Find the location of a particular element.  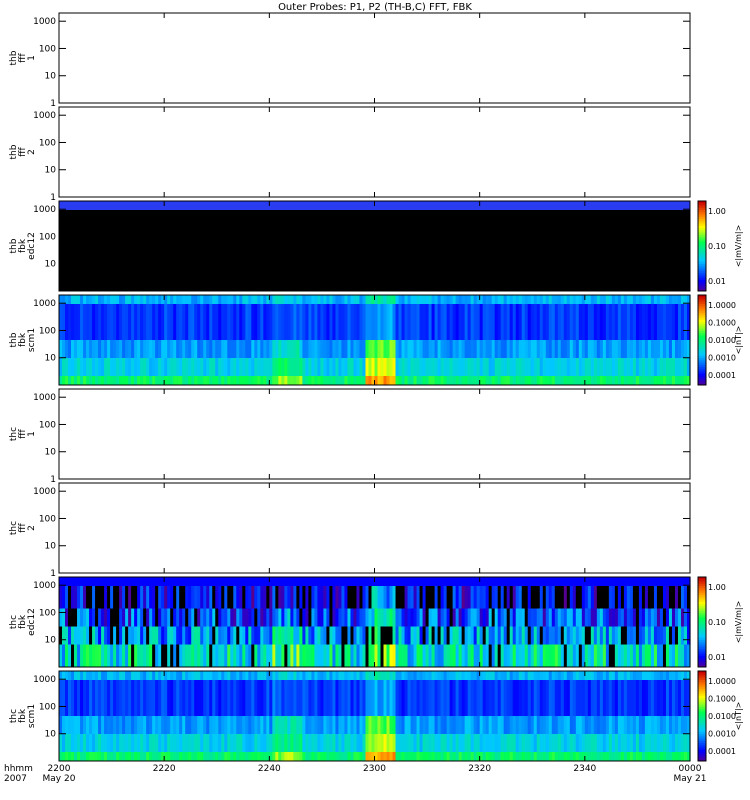

x-tick-date: May 21 is located at coordinates (690, 779).